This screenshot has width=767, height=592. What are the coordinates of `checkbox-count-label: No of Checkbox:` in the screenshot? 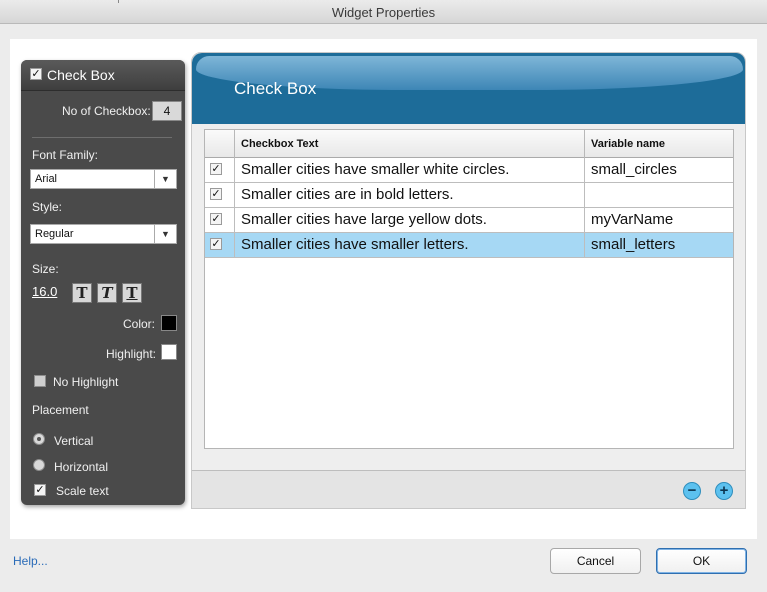 It's located at (106, 111).